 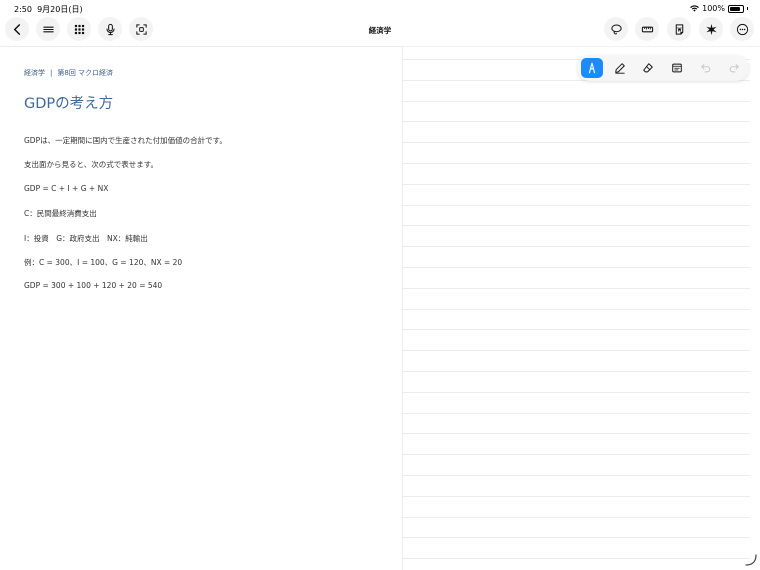 What do you see at coordinates (694, 8) in the screenshot?
I see `wifi-icon` at bounding box center [694, 8].